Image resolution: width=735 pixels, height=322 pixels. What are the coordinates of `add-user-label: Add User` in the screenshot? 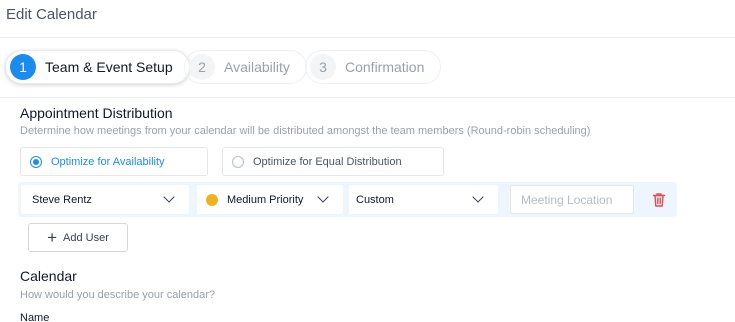 It's located at (86, 237).